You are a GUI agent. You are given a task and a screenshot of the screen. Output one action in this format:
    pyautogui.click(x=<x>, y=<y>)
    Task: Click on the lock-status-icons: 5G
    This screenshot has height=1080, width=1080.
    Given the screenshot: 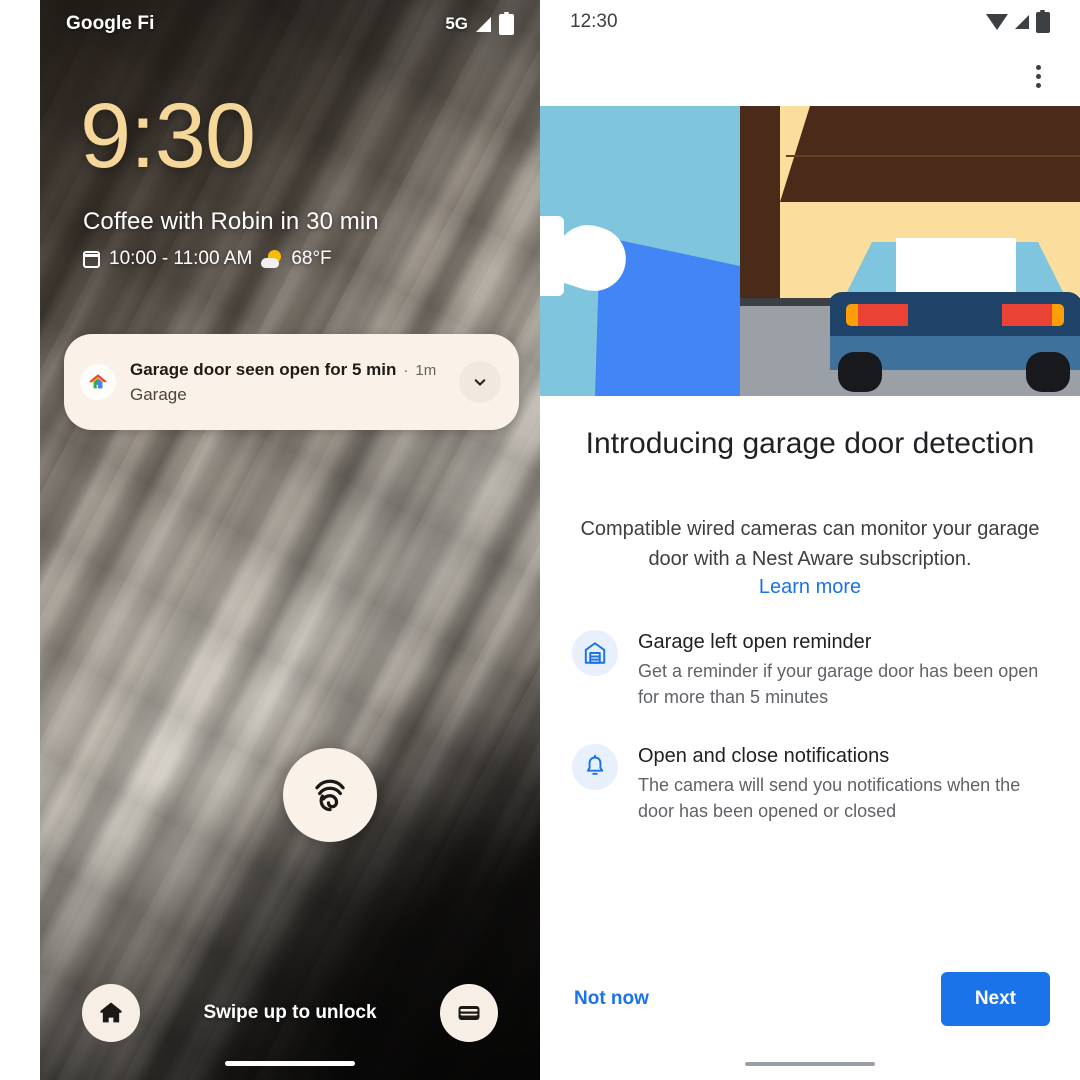 What is the action you would take?
    pyautogui.click(x=479, y=23)
    